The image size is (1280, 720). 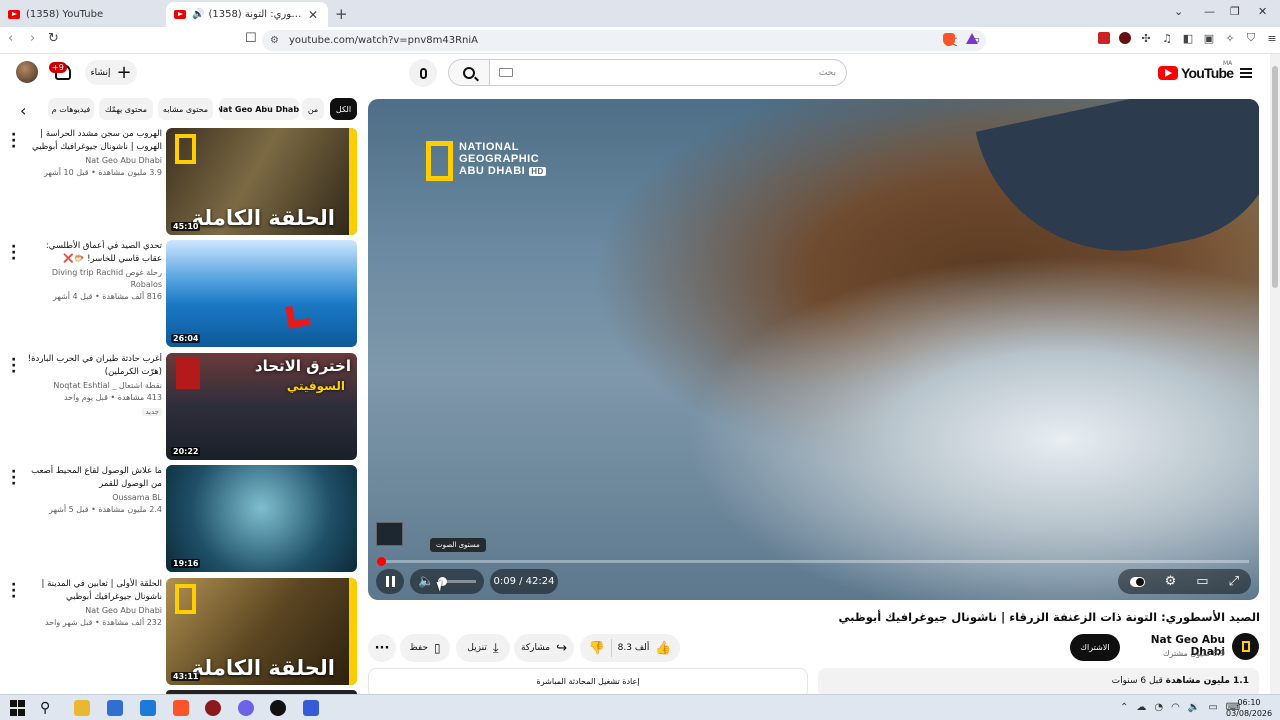 I want to click on channel-branding-watermark, so click(x=389, y=534).